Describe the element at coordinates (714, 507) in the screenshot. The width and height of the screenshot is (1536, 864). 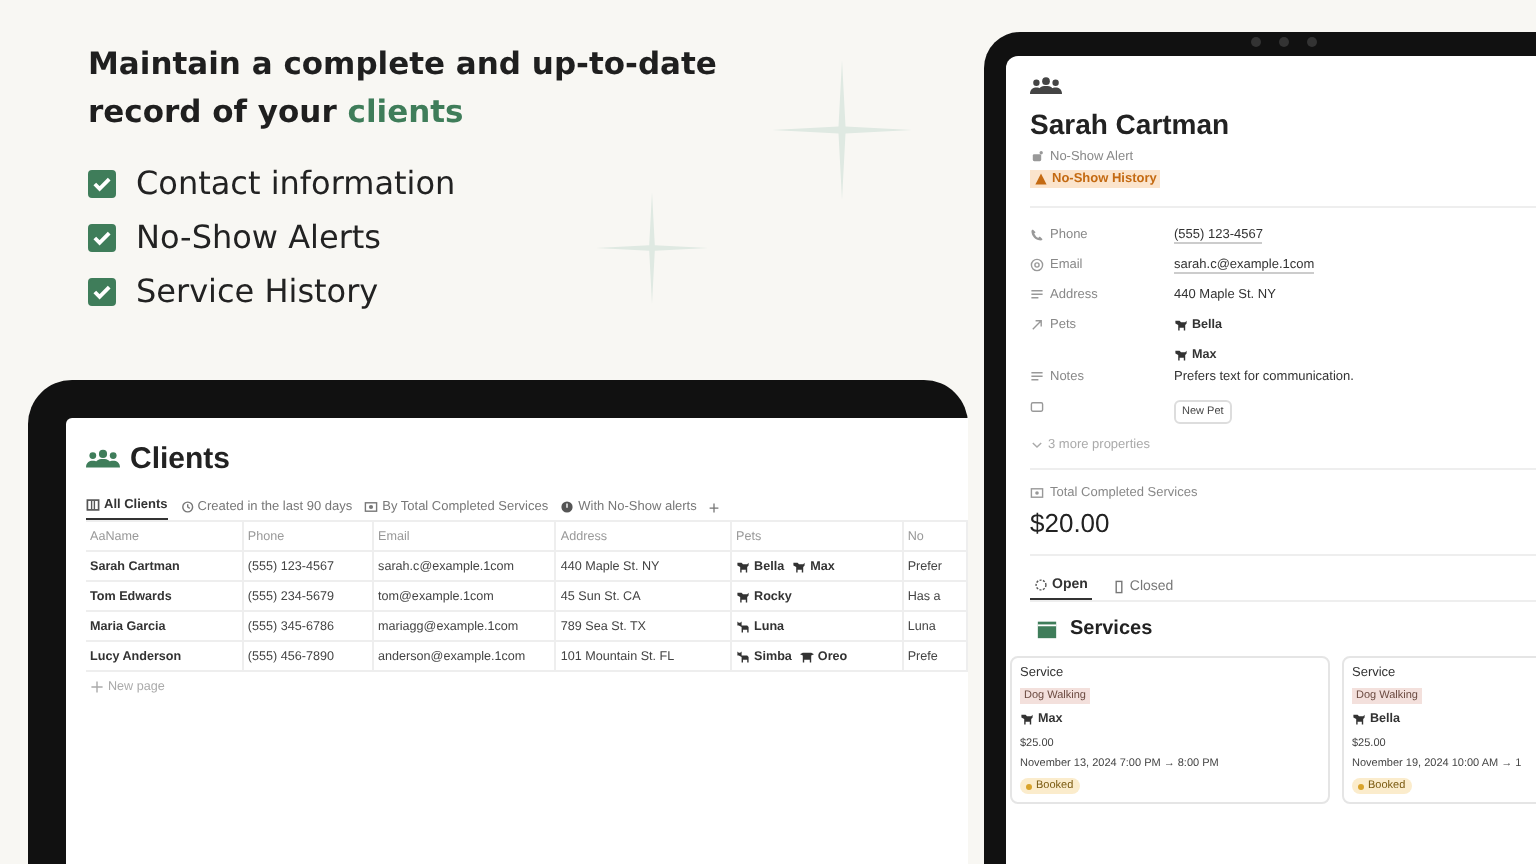
I see `add-view-button: +` at that location.